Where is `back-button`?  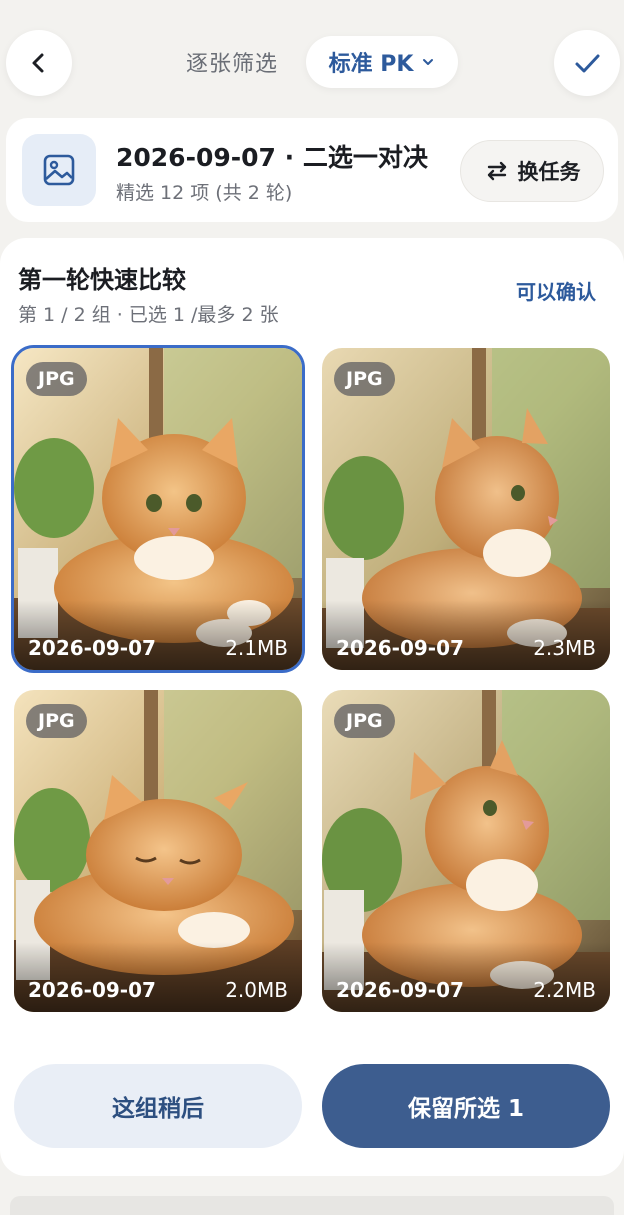 back-button is located at coordinates (39, 63).